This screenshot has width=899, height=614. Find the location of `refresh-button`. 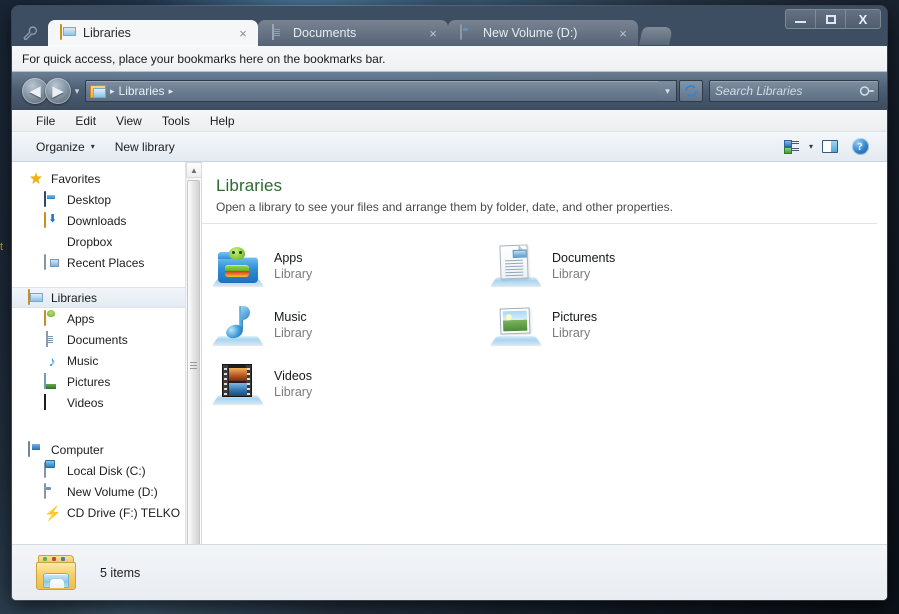

refresh-button is located at coordinates (691, 91).